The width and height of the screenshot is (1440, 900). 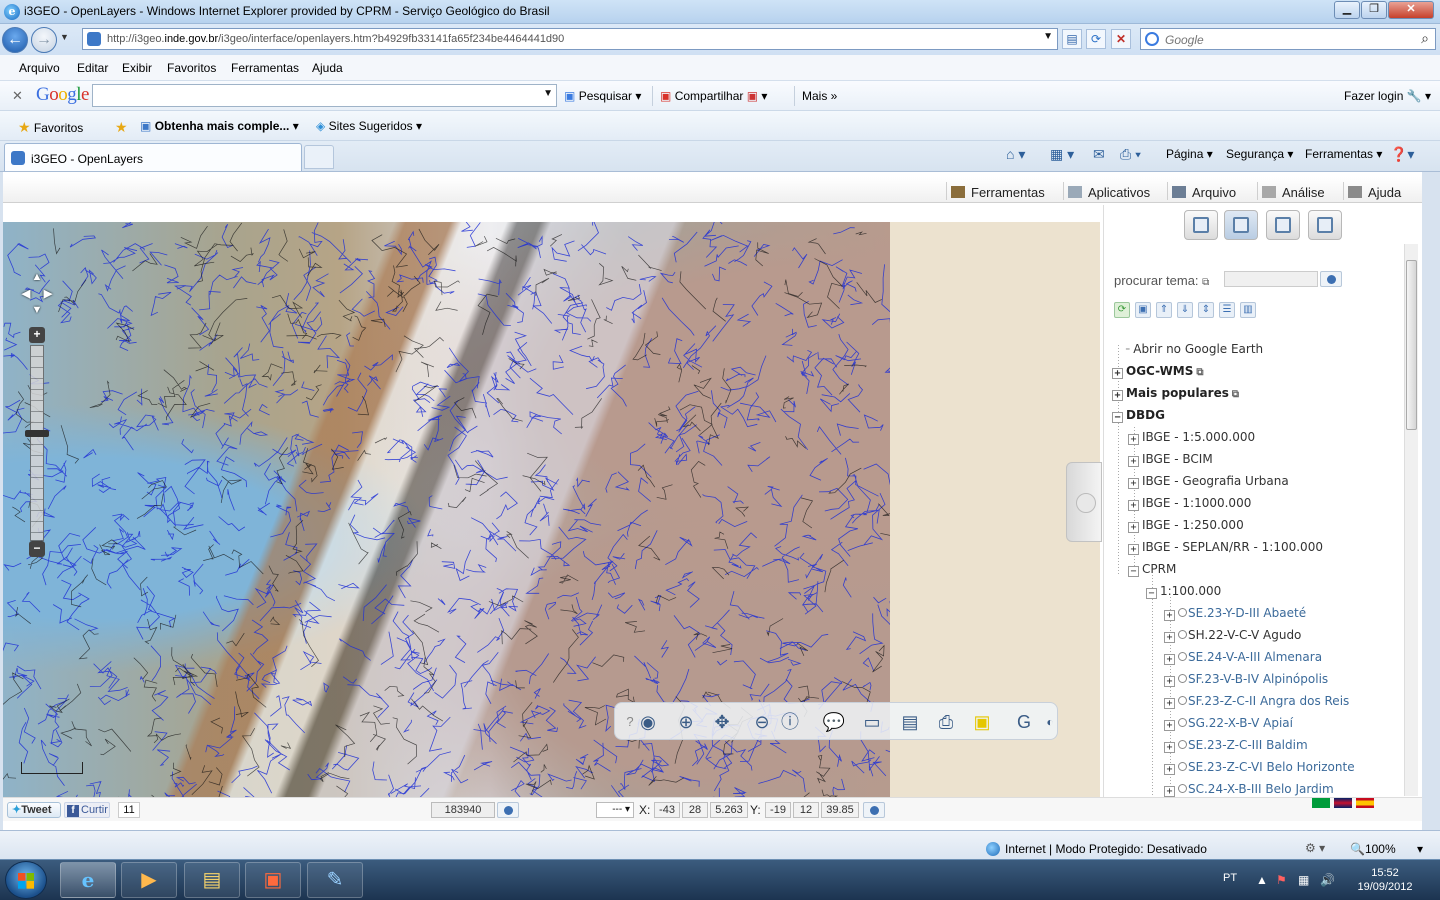 What do you see at coordinates (37, 433) in the screenshot?
I see `zoom-slider-handle` at bounding box center [37, 433].